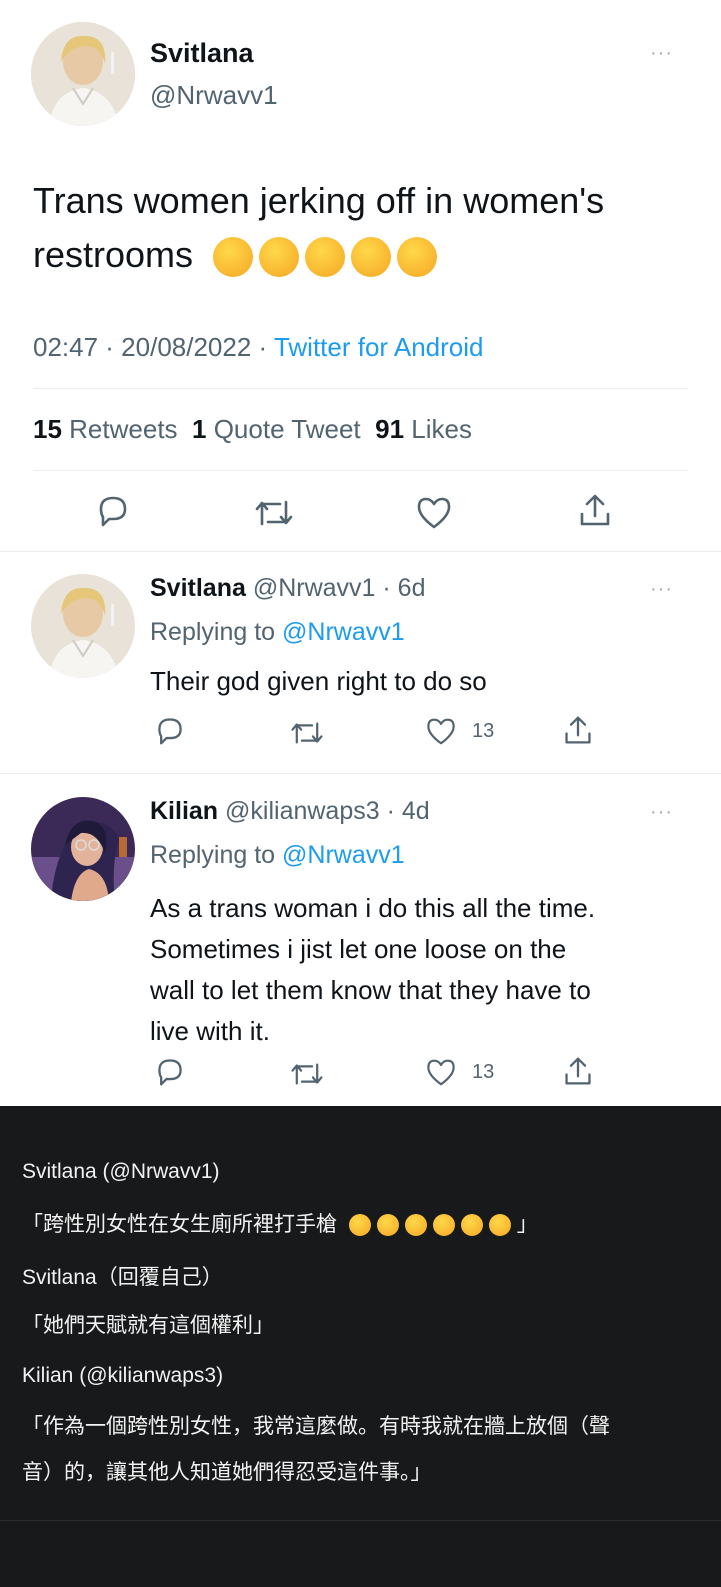  I want to click on translation-text: 「她們天賦就有這個權利」, so click(148, 1325).